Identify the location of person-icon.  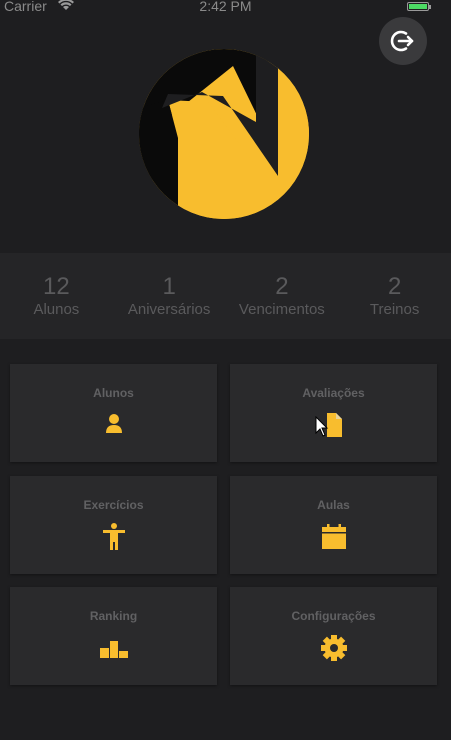
(113, 423).